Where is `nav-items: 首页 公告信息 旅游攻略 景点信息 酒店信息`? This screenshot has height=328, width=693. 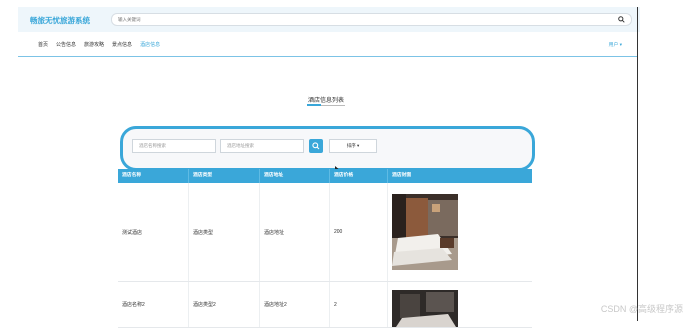 nav-items: 首页 公告信息 旅游攻略 景点信息 酒店信息 is located at coordinates (103, 44).